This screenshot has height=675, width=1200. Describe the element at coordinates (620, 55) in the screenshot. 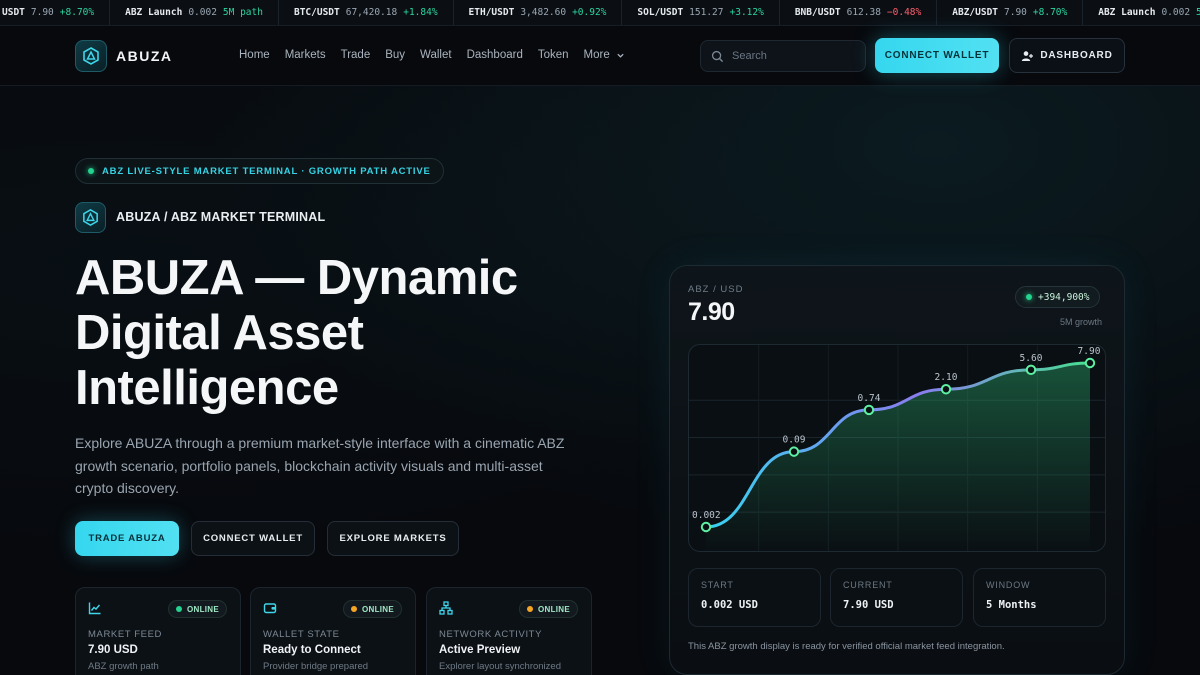

I see `chevron-down-icon` at that location.